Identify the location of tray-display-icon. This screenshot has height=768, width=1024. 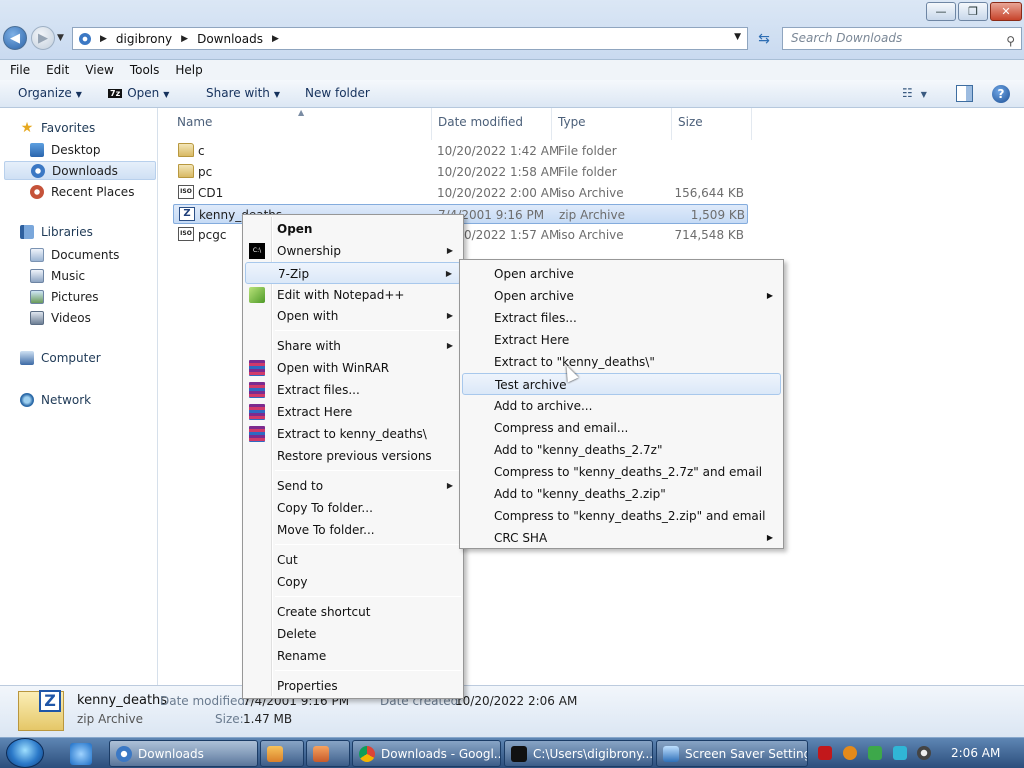
(900, 753).